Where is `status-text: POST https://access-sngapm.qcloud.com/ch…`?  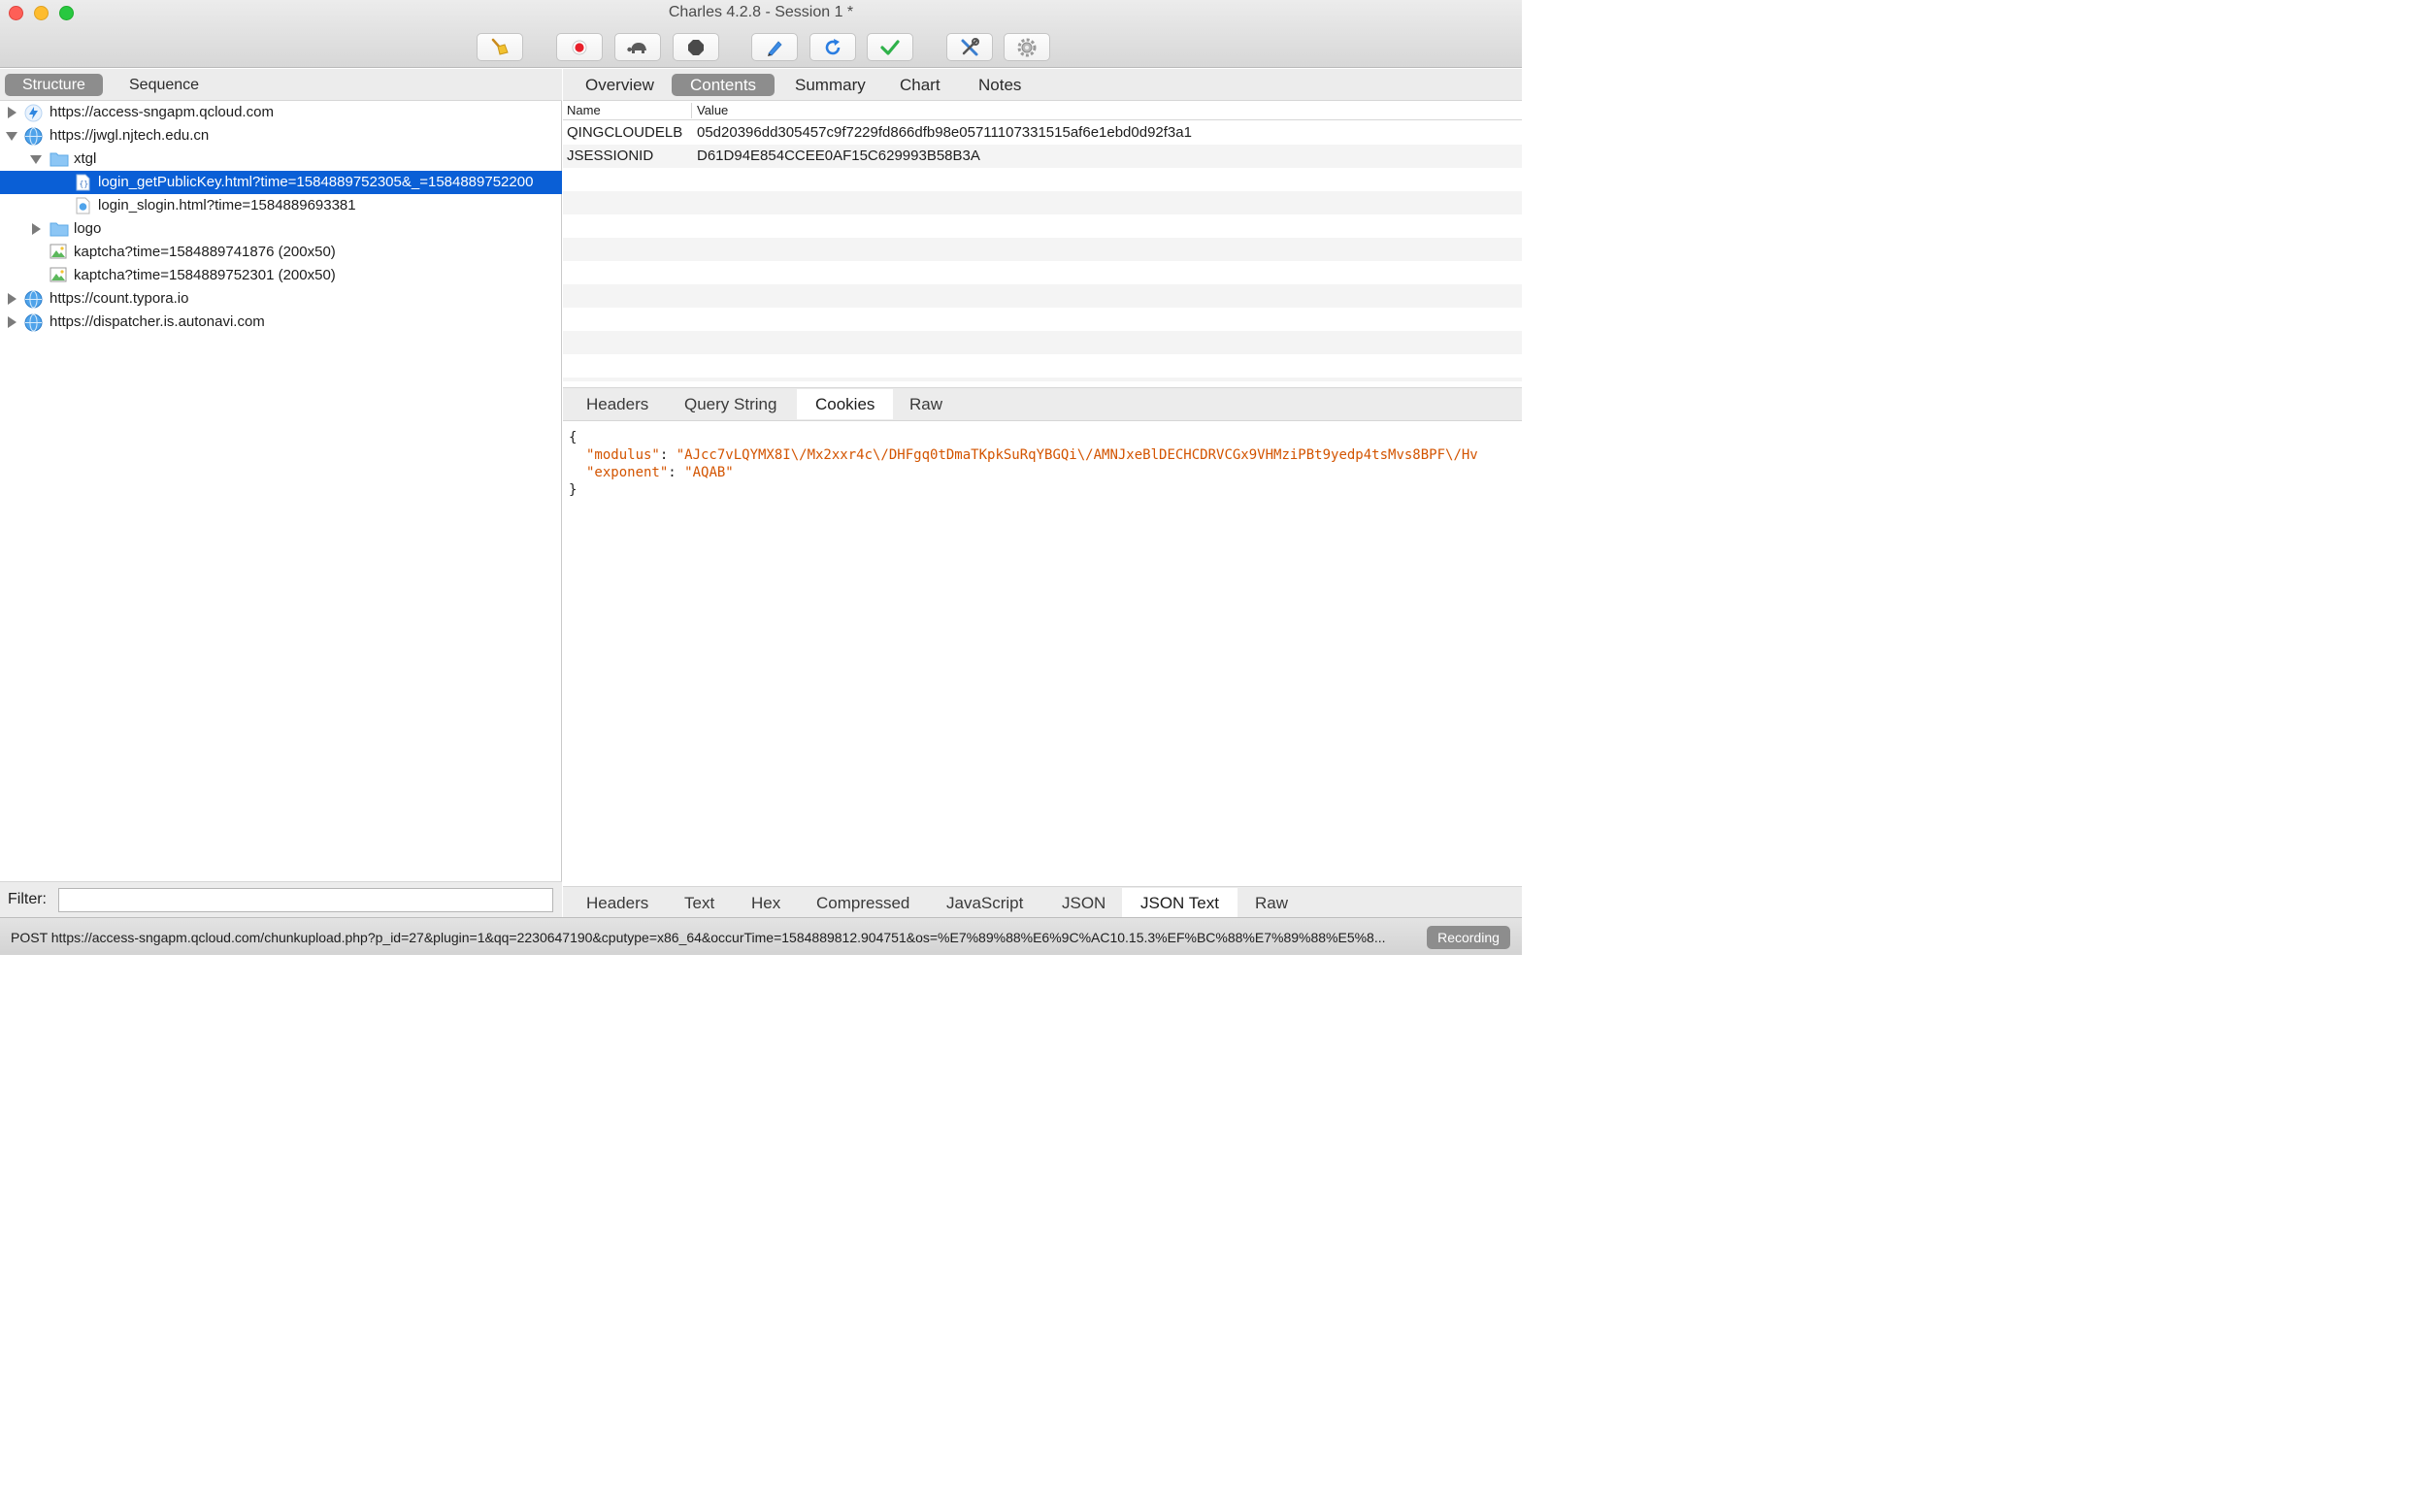
status-text: POST https://access-sngapm.qcloud.com/ch… is located at coordinates (698, 937).